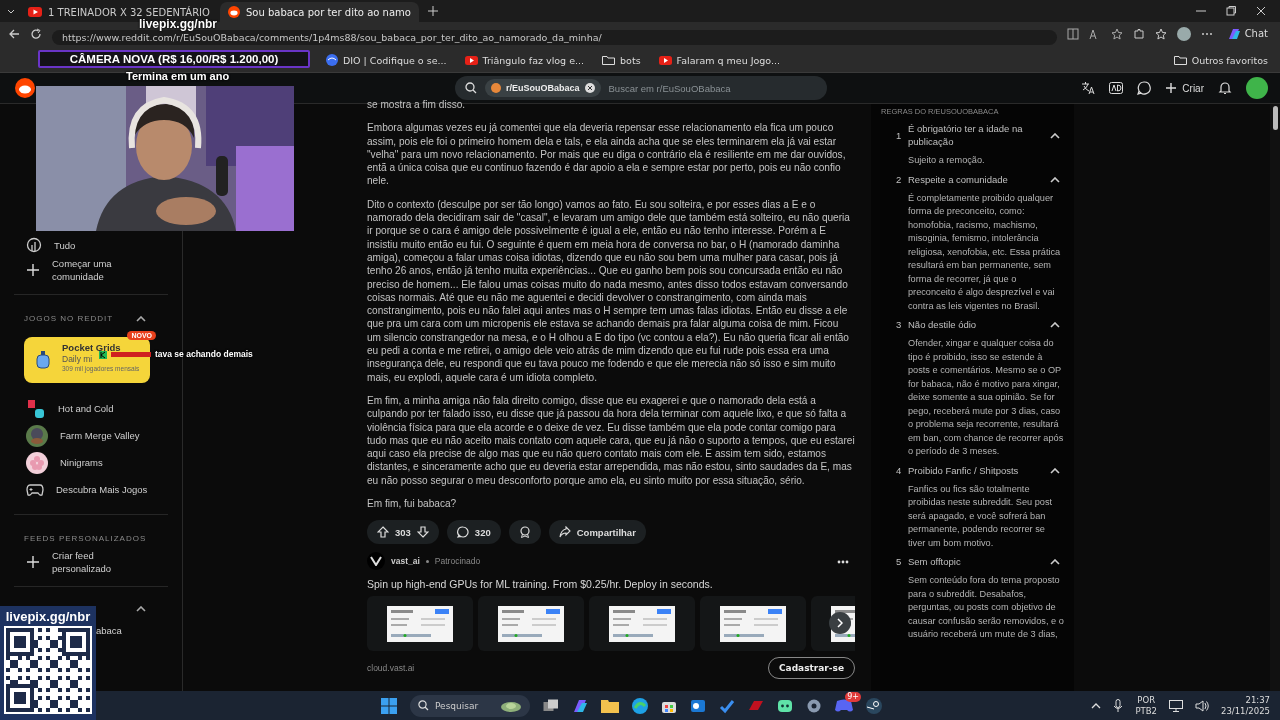 Image resolution: width=1280 pixels, height=720 pixels. What do you see at coordinates (178, 76) in the screenshot?
I see `goal-deadline: Termina em um ano` at bounding box center [178, 76].